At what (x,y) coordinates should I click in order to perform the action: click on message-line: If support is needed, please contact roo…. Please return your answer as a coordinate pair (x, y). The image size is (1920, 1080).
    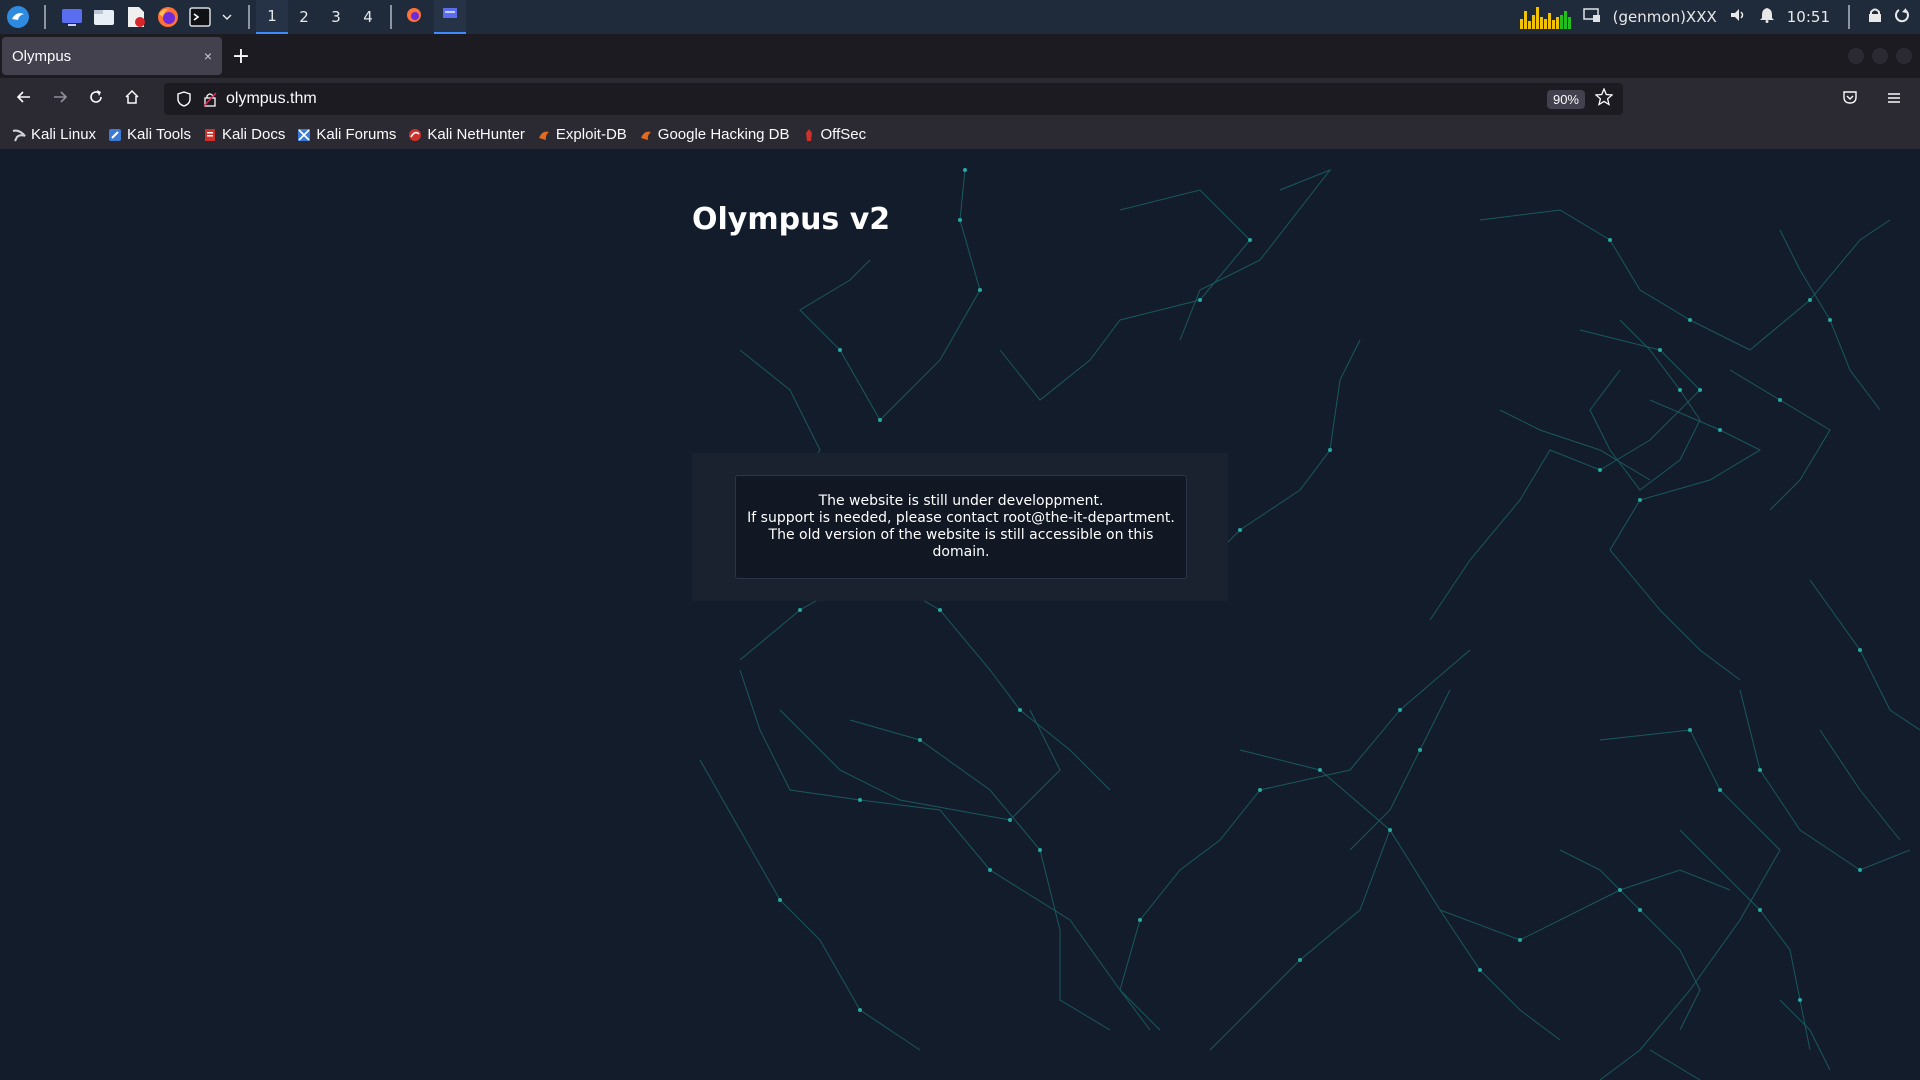
    Looking at the image, I should click on (961, 518).